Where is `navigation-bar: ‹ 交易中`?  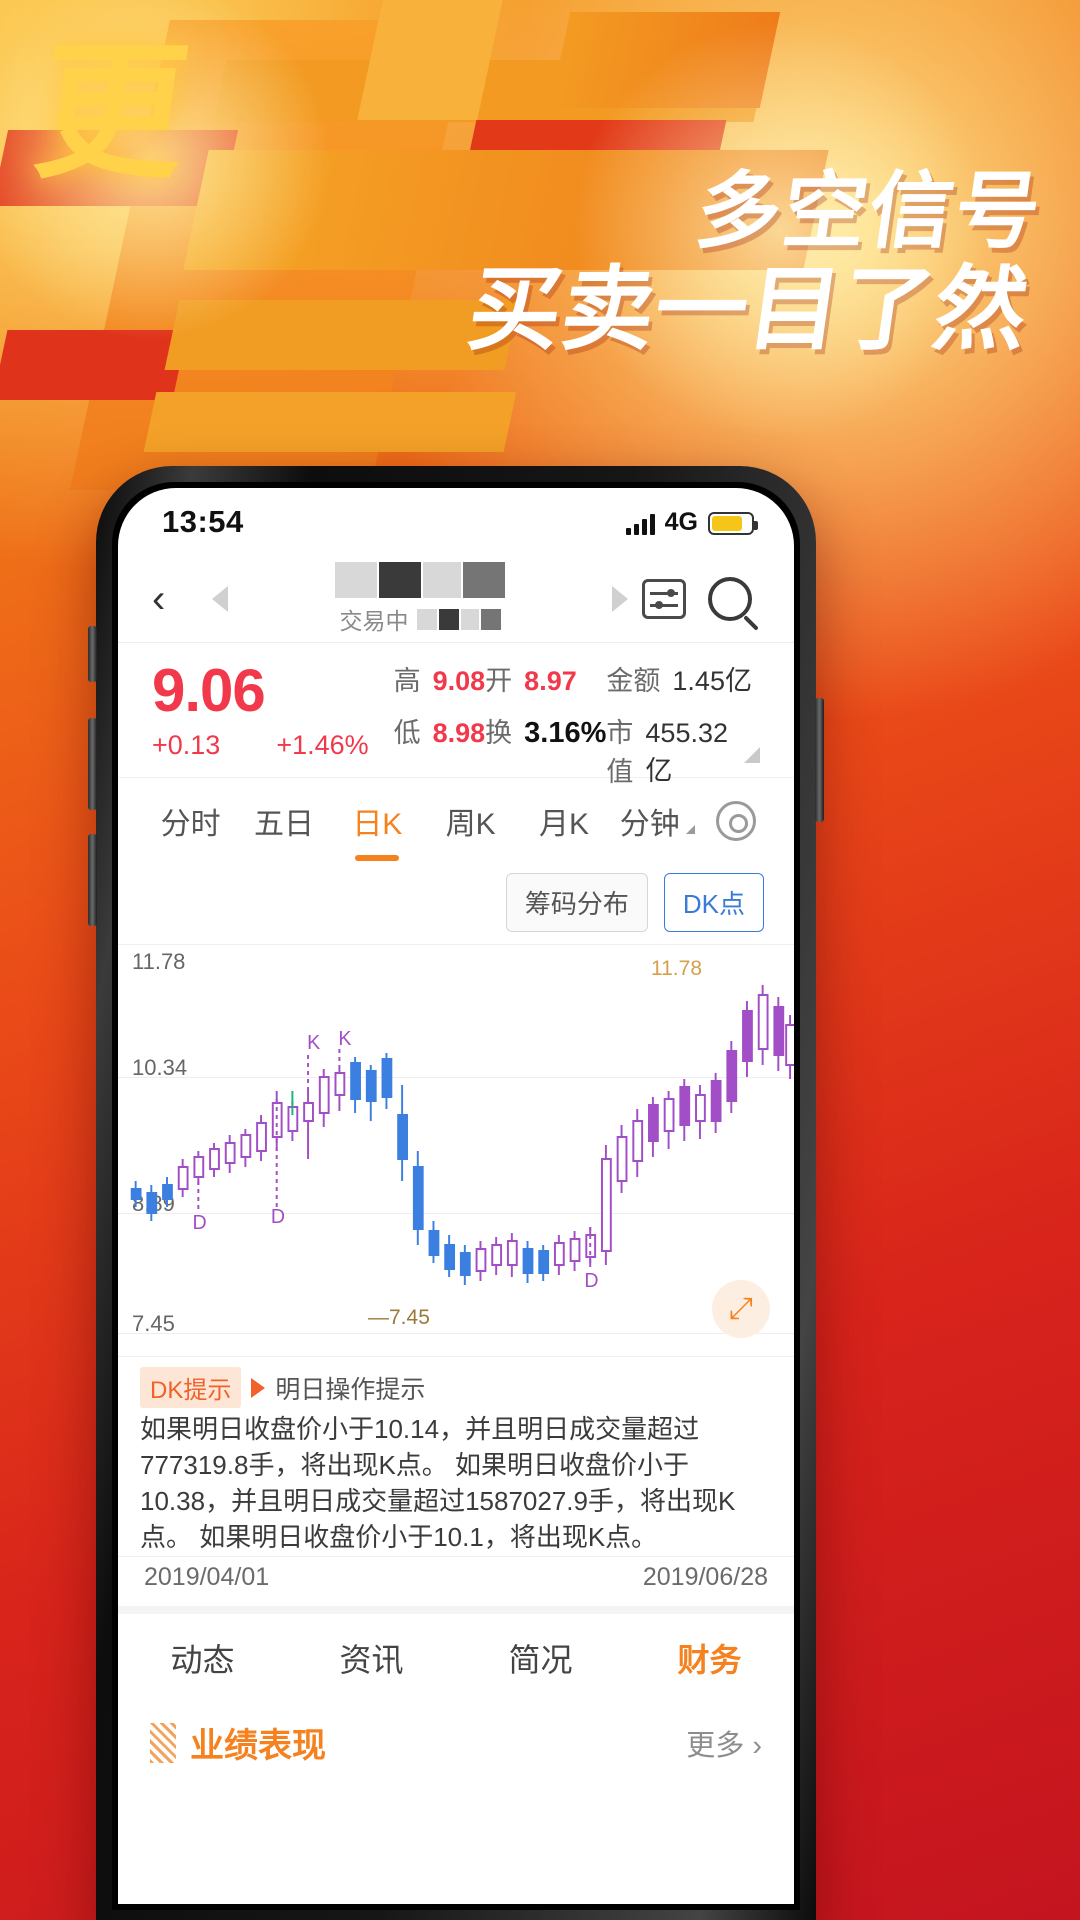
navigation-bar: ‹ 交易中 is located at coordinates (456, 599).